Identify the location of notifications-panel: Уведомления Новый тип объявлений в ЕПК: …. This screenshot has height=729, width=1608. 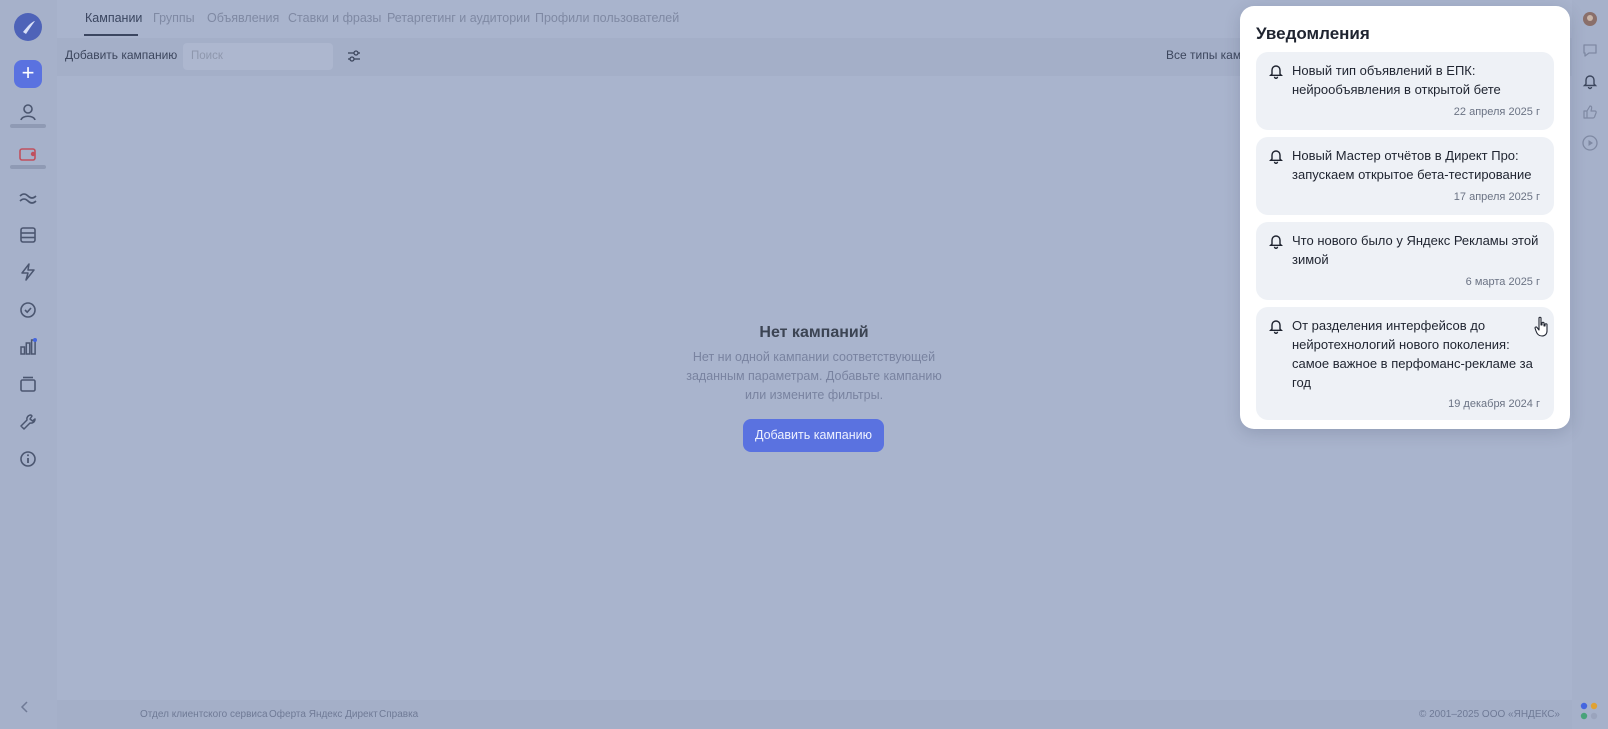
(1405, 217).